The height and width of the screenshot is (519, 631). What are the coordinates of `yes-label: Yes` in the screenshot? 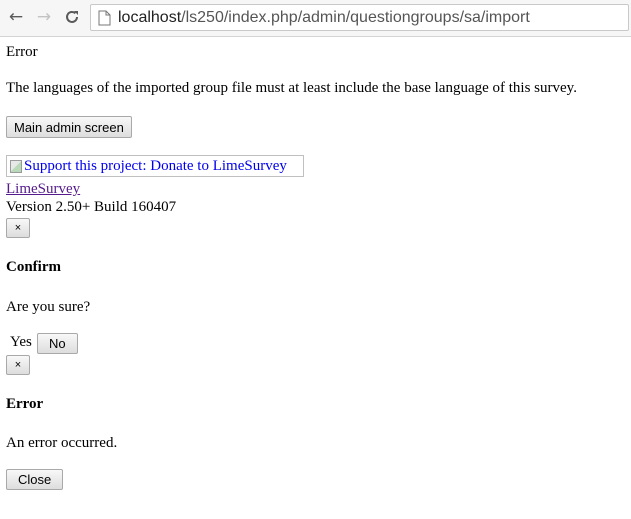 It's located at (21, 342).